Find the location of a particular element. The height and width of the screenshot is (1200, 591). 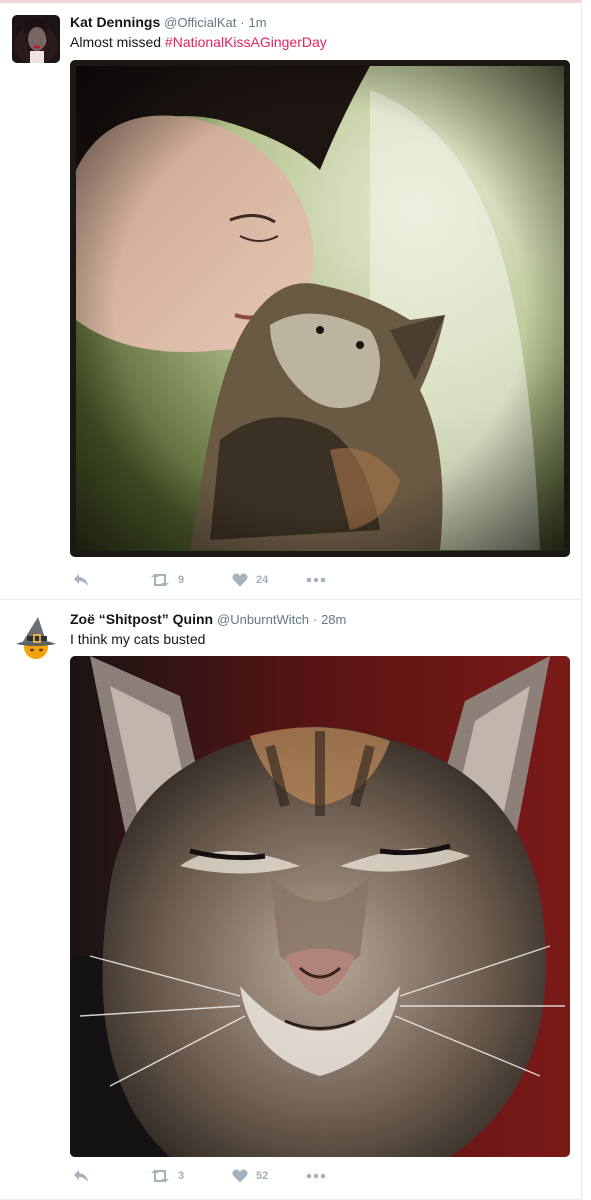

timestamp: 1m is located at coordinates (257, 22).